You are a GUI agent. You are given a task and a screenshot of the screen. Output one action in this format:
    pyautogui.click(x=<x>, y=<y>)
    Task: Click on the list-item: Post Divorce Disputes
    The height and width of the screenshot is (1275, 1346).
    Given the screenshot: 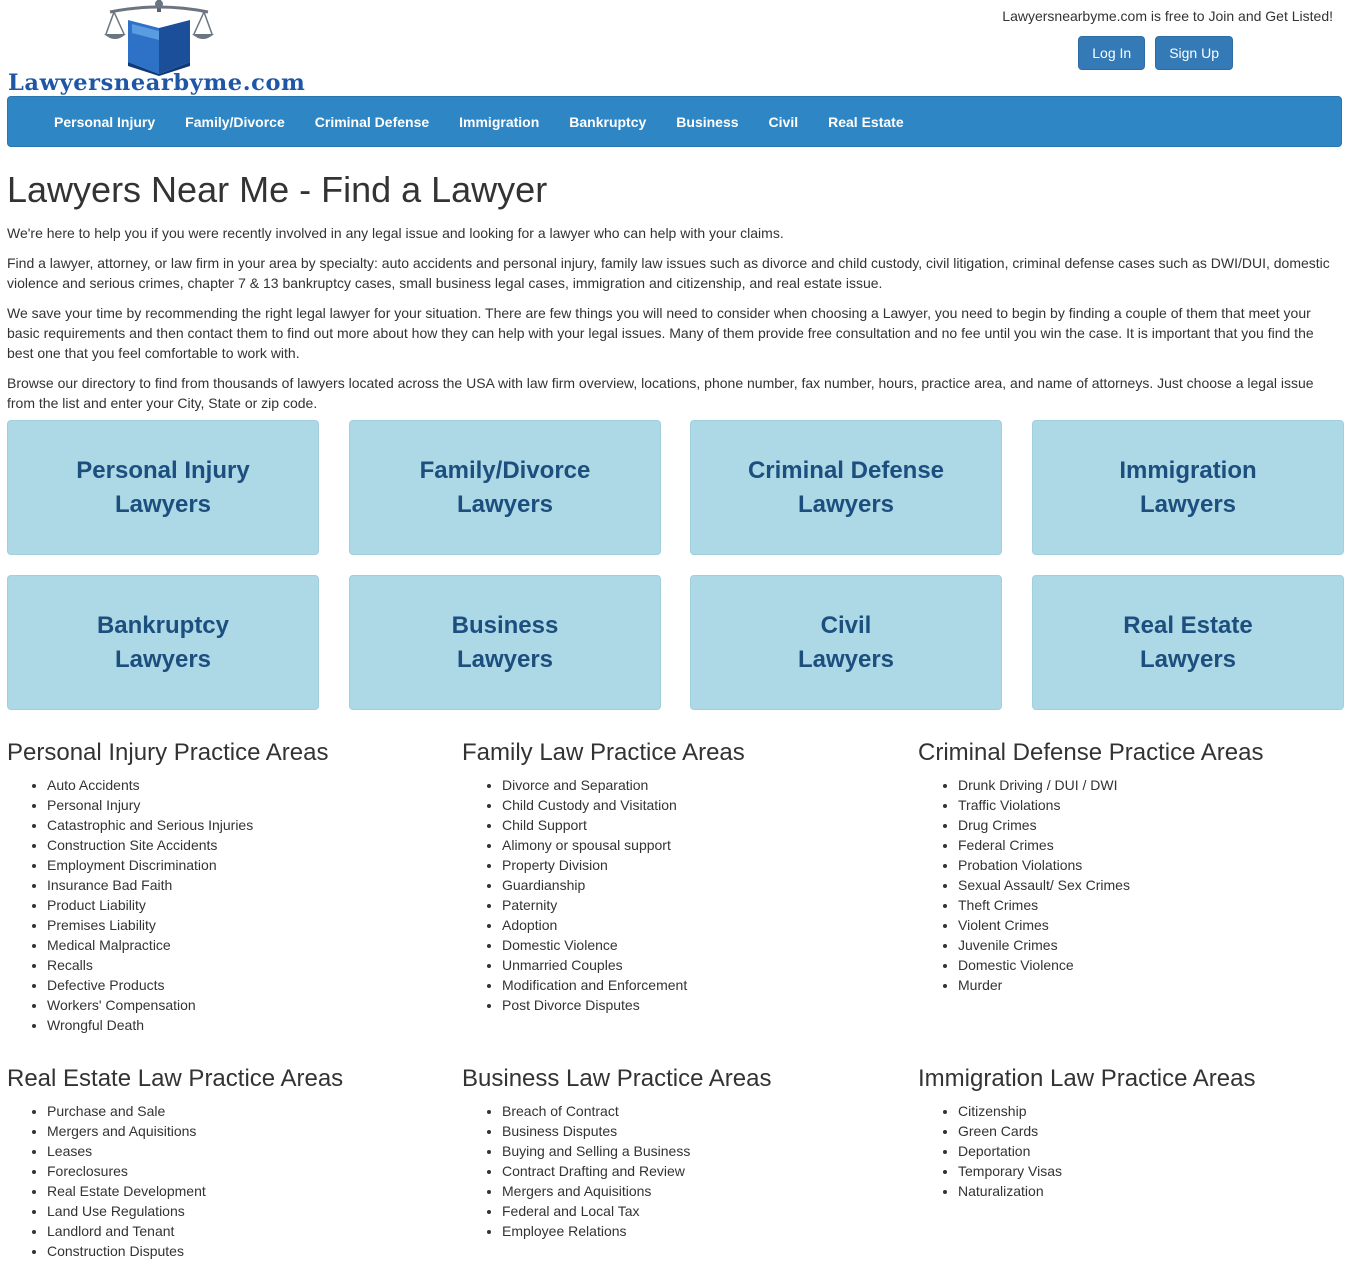 What is the action you would take?
    pyautogui.click(x=702, y=1005)
    